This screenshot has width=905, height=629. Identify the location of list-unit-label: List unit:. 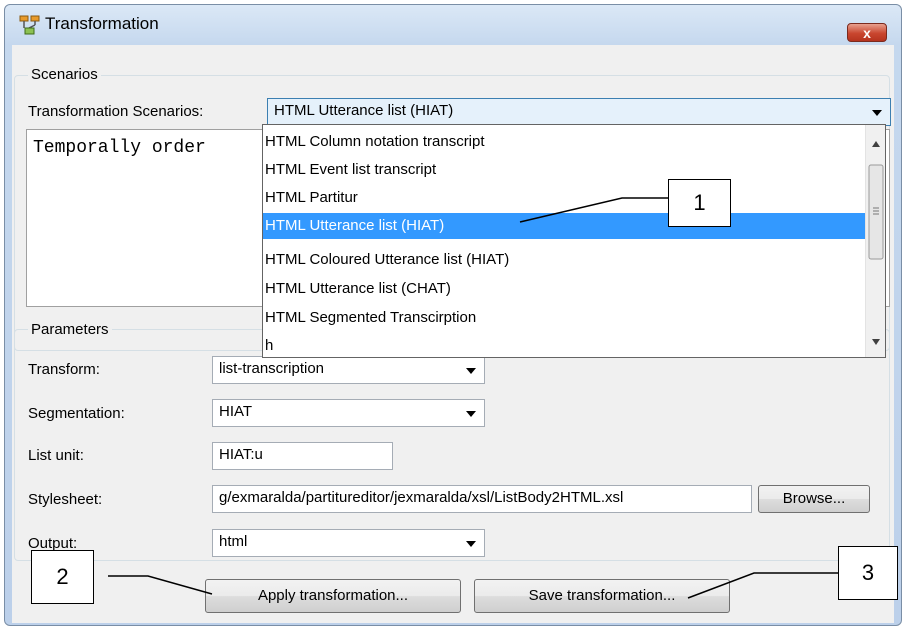
(56, 455).